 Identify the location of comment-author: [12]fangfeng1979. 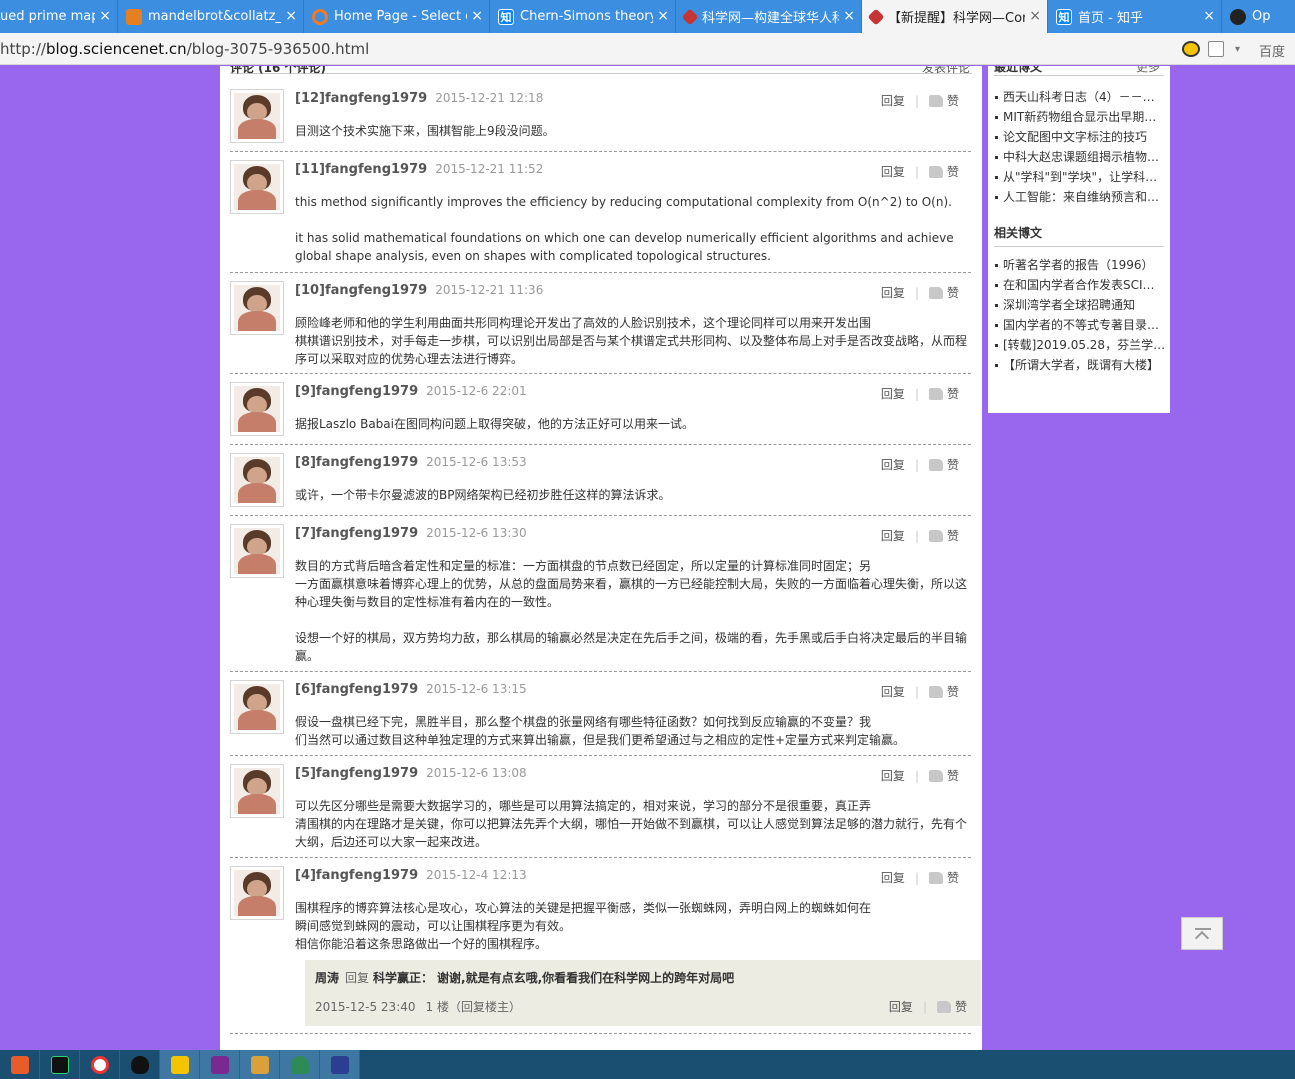
(361, 98).